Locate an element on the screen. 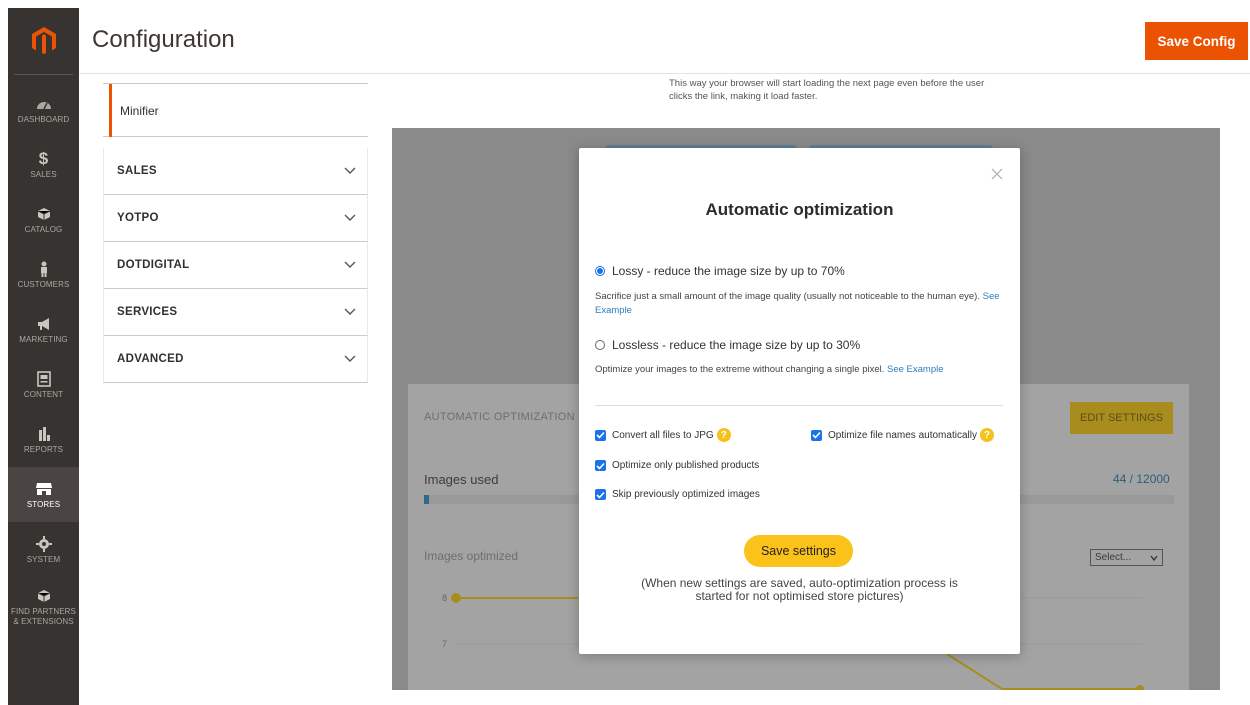 The height and width of the screenshot is (705, 1250). menu-content: CONTENT is located at coordinates (43, 384).